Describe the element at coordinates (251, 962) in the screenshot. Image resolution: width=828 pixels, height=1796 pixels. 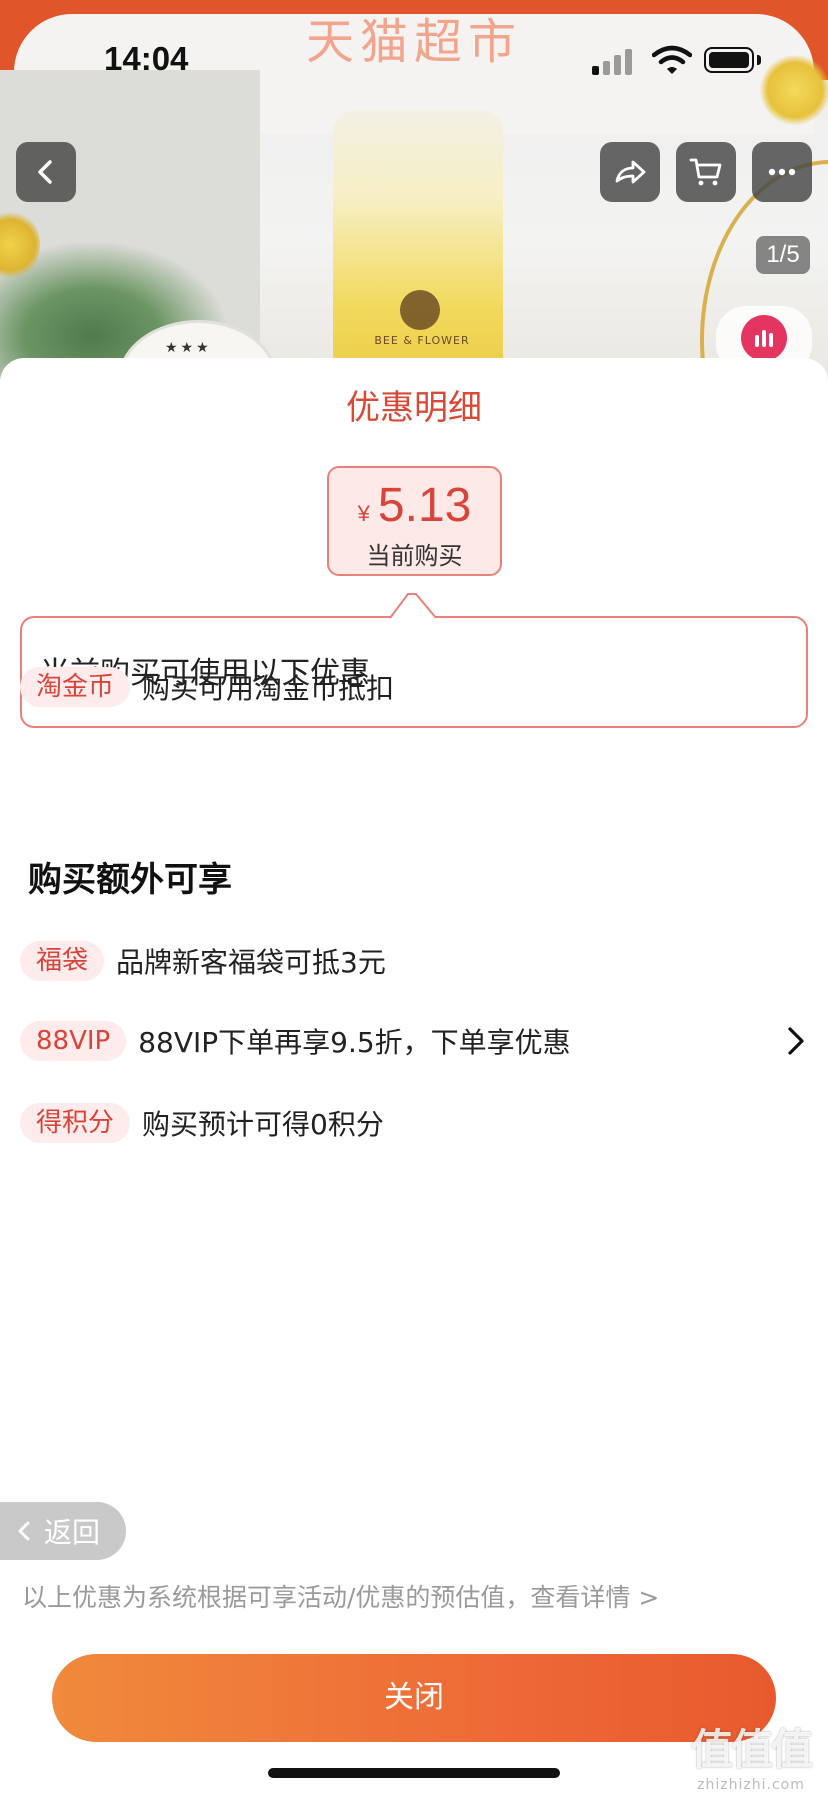
I see `offer-text: 品牌新客福袋可抵3元` at that location.